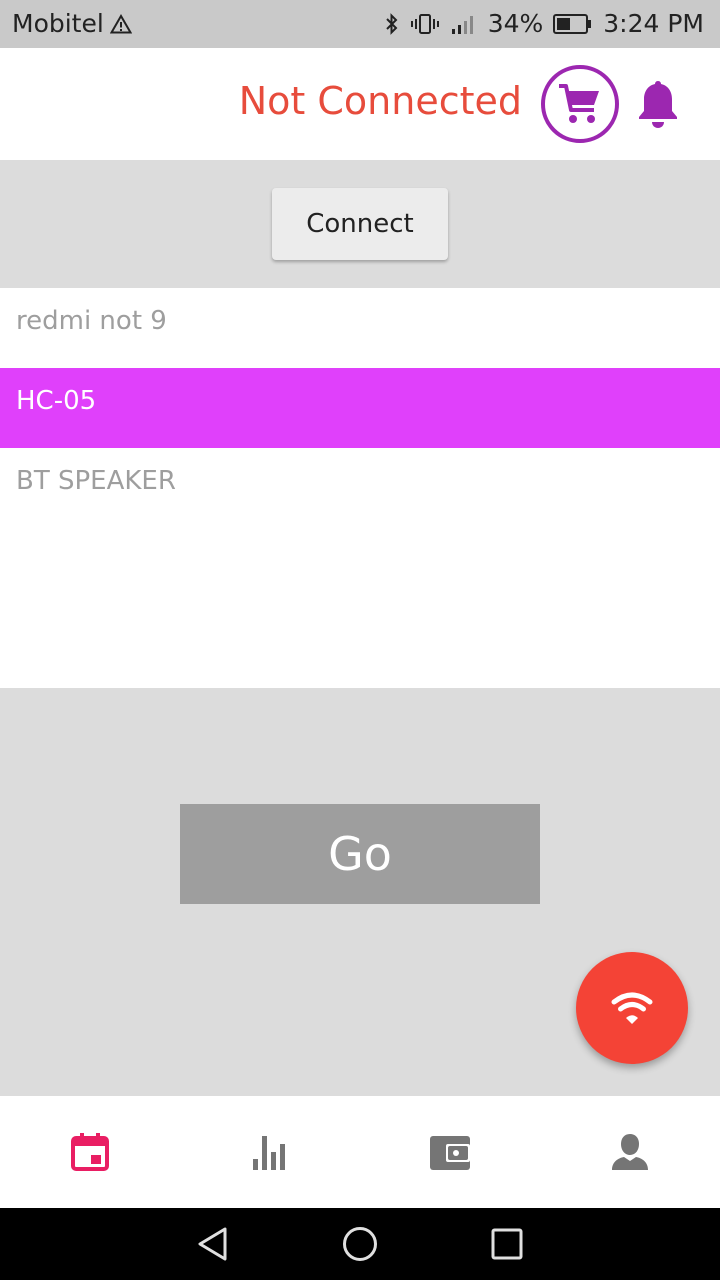 The height and width of the screenshot is (1280, 720). I want to click on cart-icon, so click(579, 103).